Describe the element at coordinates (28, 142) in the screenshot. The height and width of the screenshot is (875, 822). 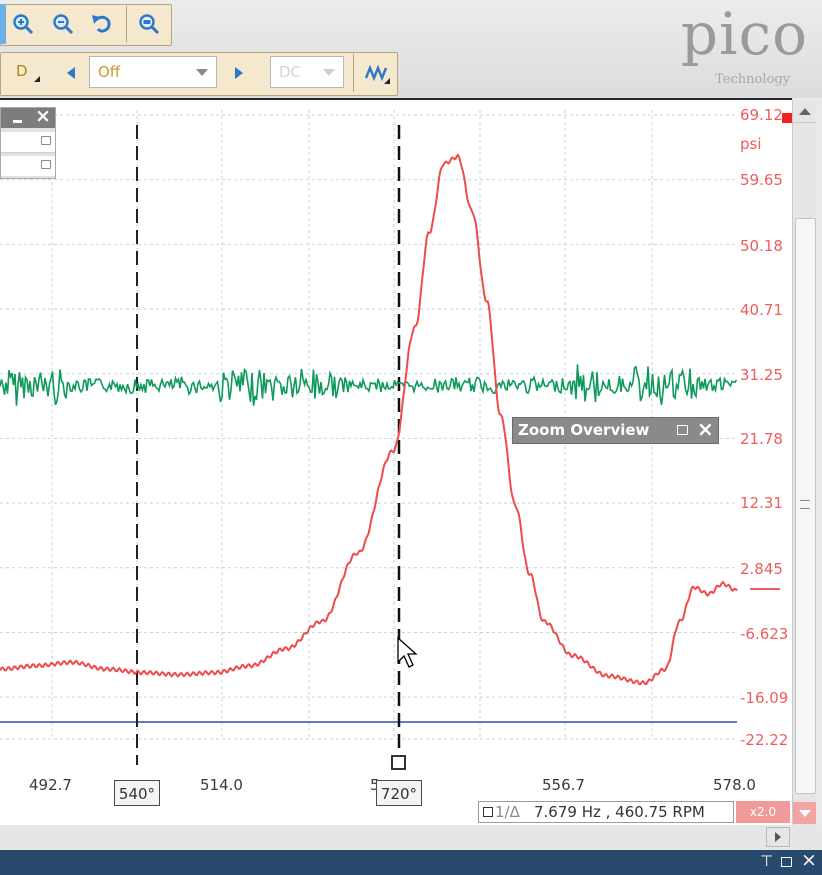
I see `ruler-legend-panel: ×` at that location.